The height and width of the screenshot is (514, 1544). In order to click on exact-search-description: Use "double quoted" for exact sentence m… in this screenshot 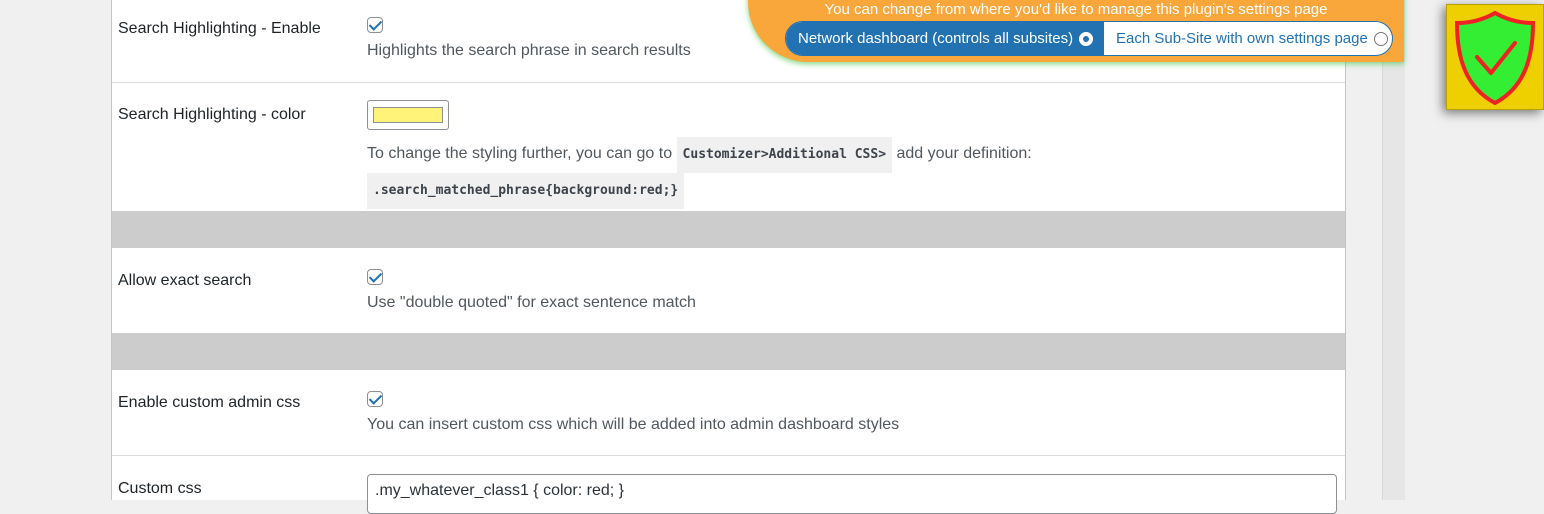, I will do `click(531, 302)`.